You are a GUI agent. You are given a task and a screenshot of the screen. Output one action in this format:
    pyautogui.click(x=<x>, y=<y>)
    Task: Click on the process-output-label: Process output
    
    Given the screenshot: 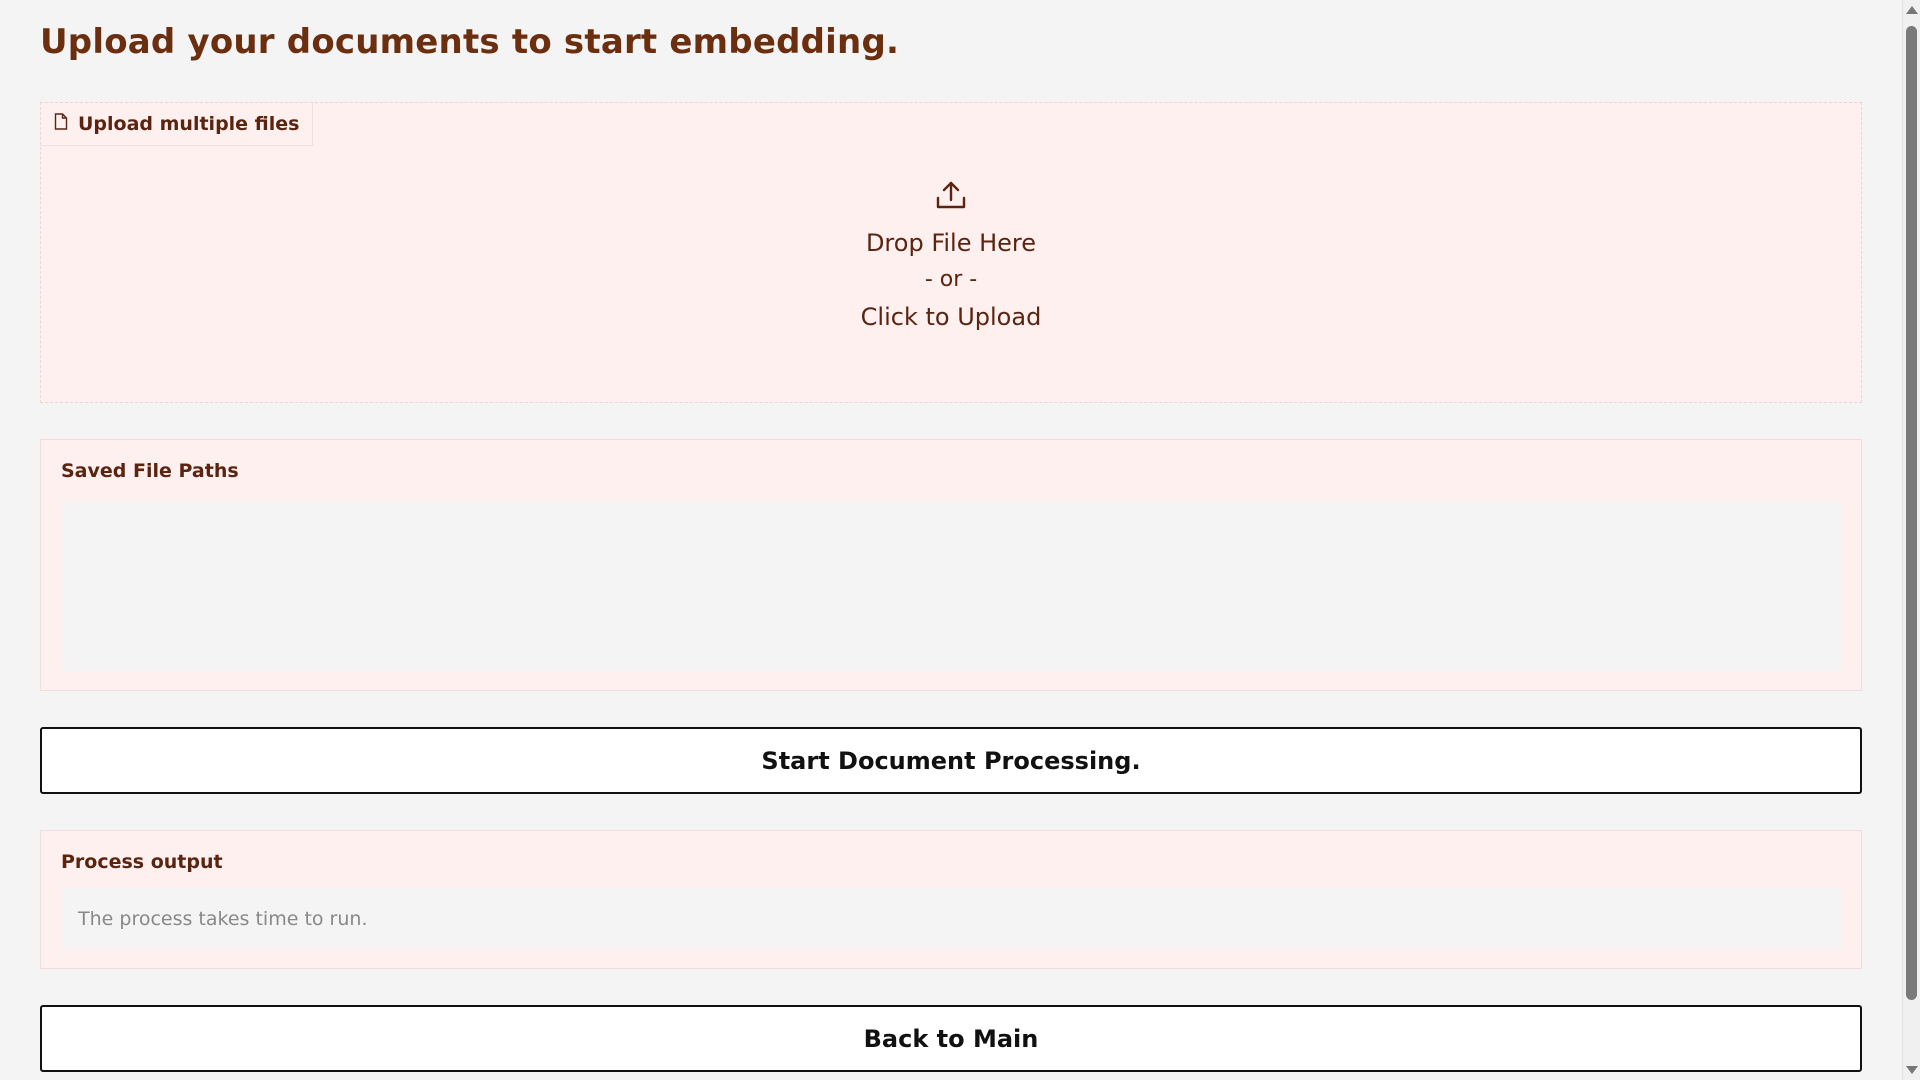 What is the action you would take?
    pyautogui.click(x=142, y=862)
    